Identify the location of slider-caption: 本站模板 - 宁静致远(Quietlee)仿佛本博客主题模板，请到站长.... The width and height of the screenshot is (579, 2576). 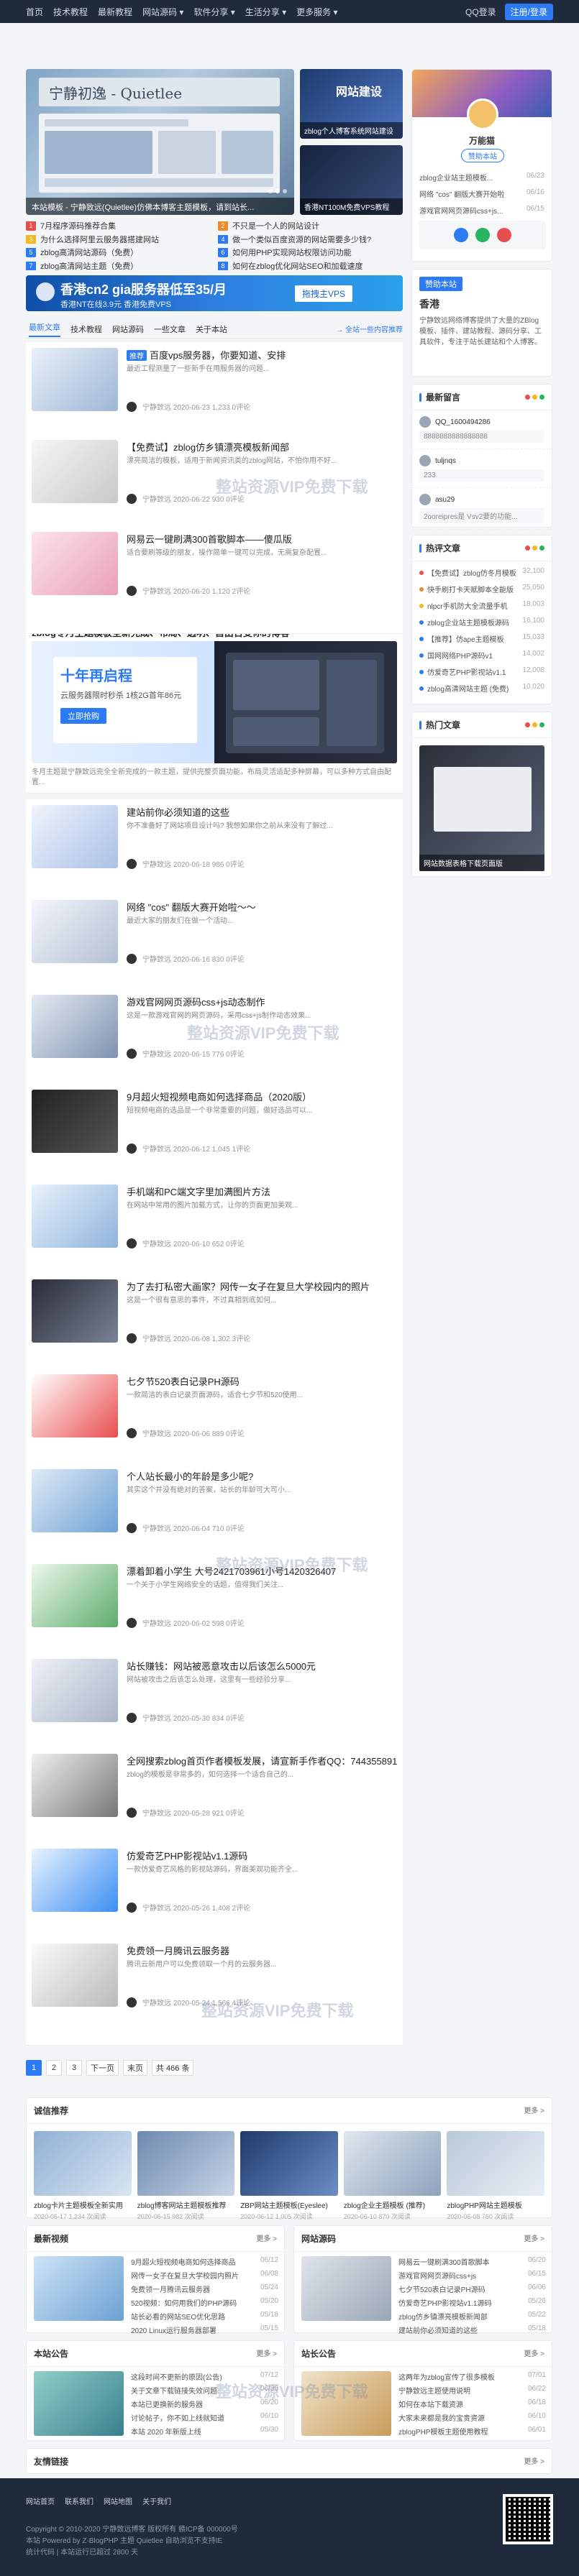
(160, 206).